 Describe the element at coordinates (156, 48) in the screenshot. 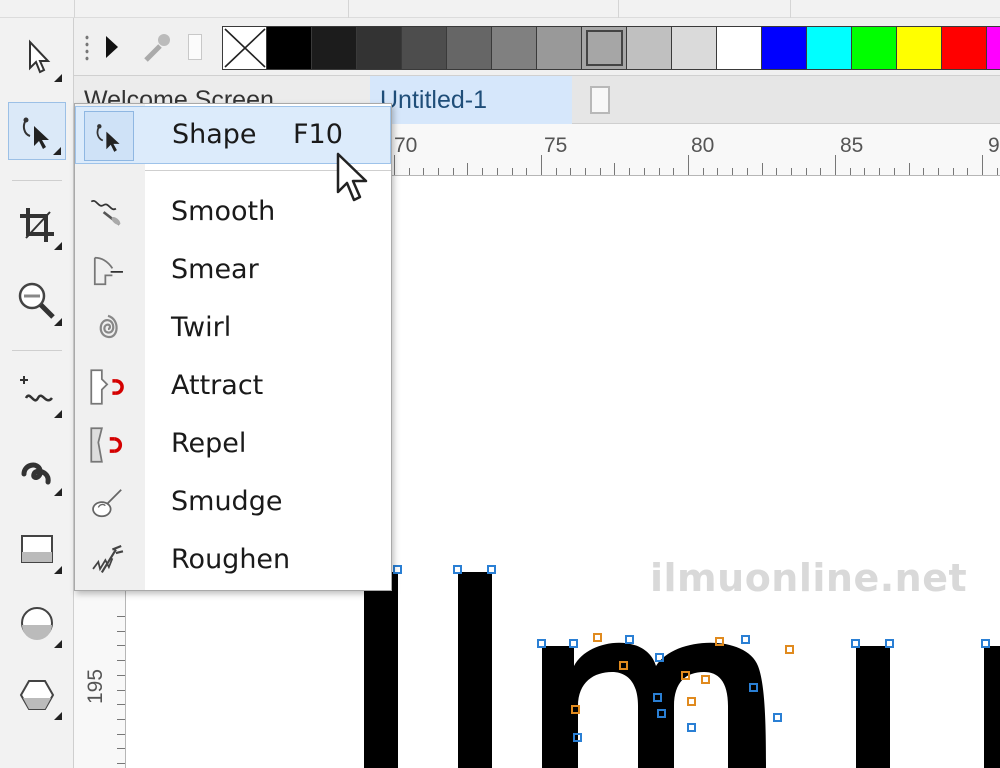

I see `eyedropper-icon` at that location.